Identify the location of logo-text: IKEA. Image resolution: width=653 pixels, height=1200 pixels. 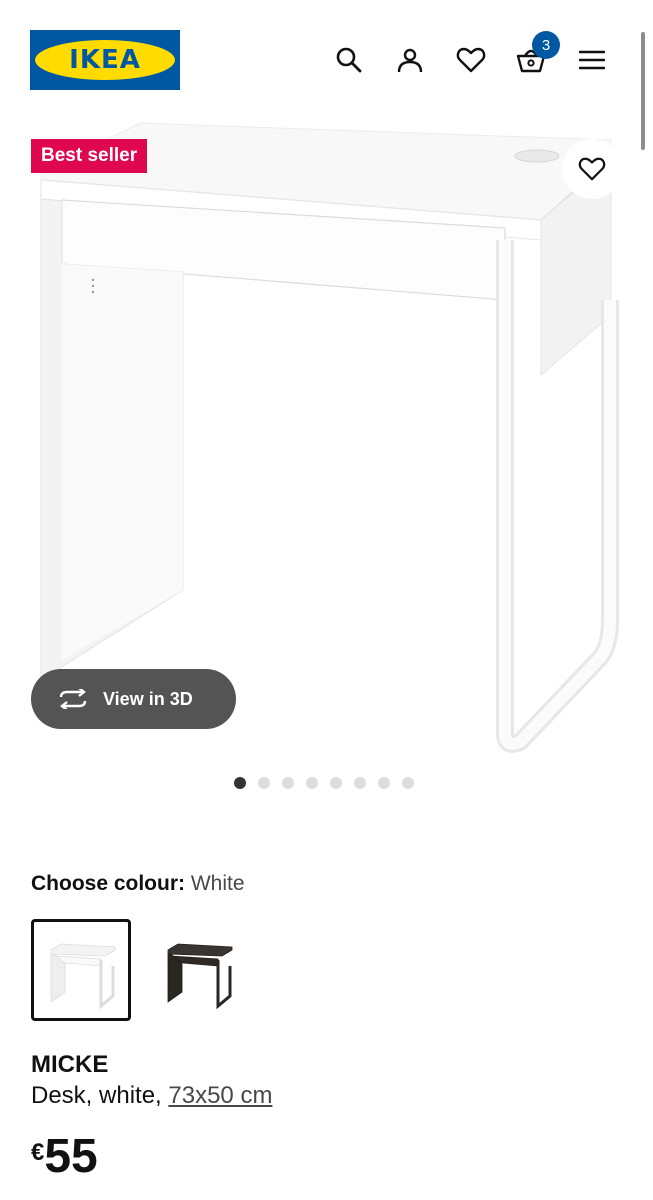
(105, 60).